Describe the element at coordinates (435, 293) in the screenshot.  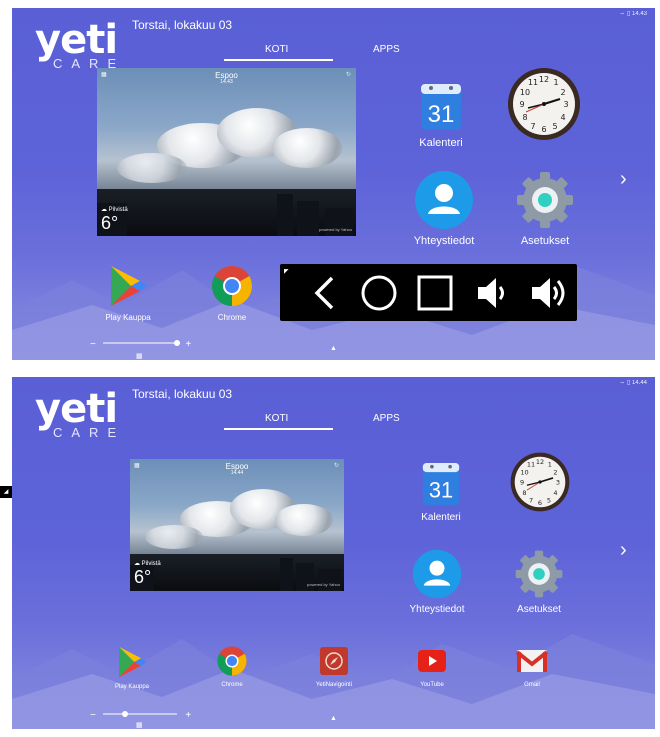
I see `recents-icon` at that location.